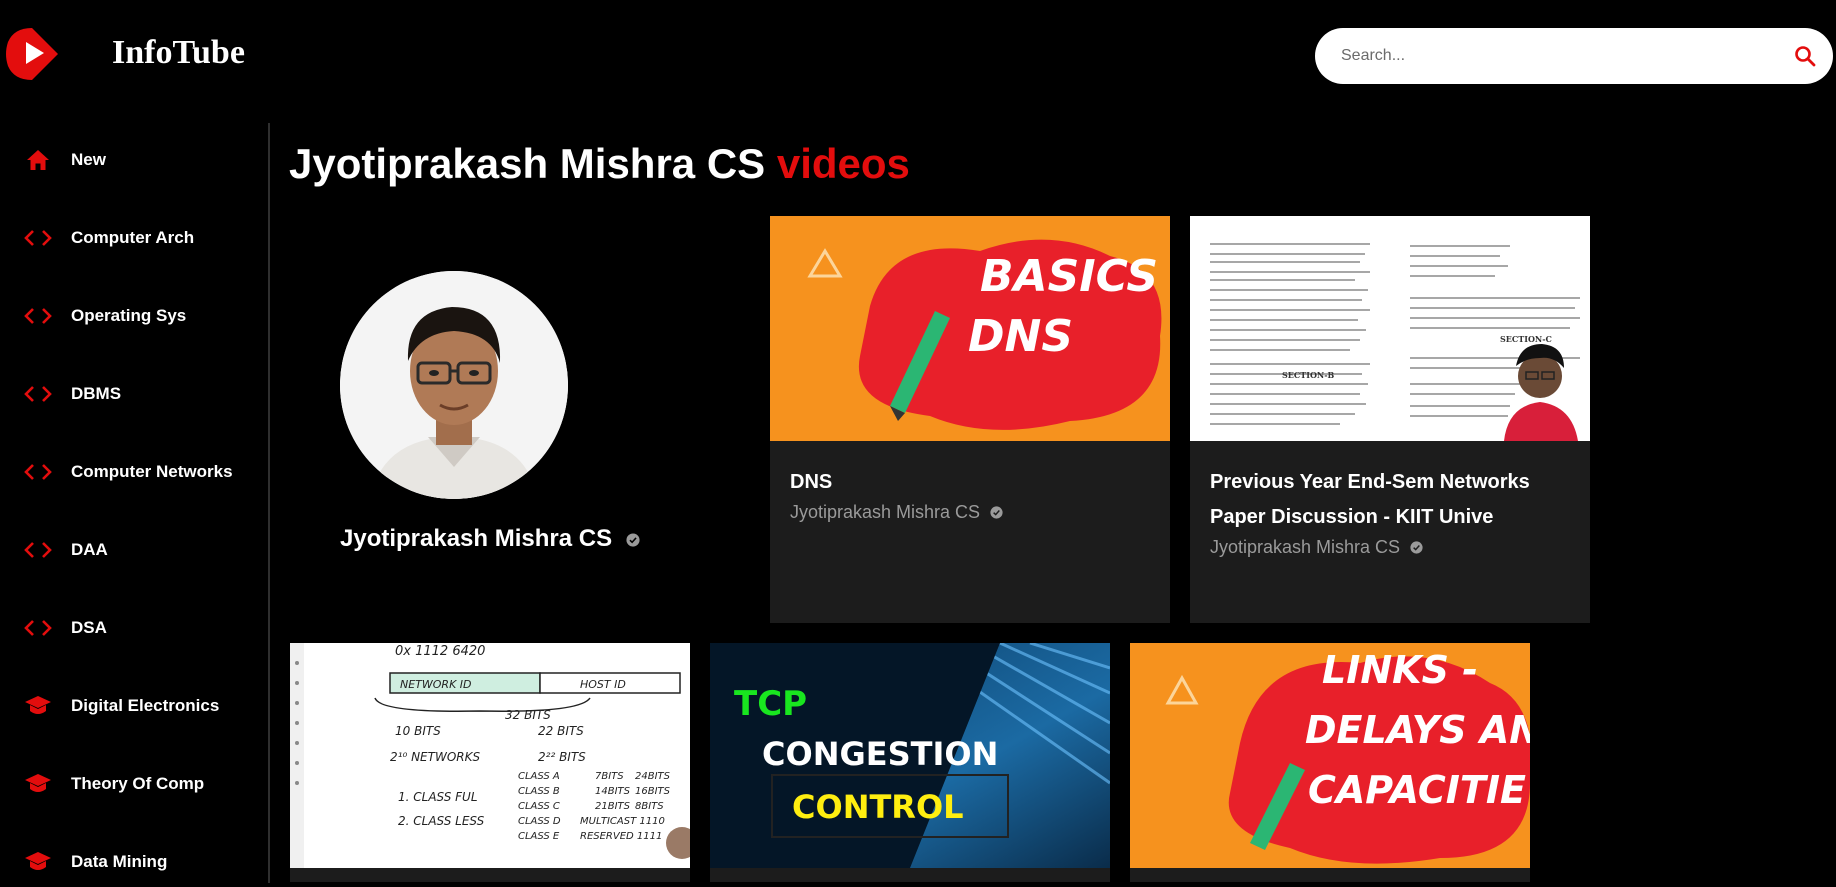 This screenshot has width=1836, height=887. I want to click on sidebar-item-theory-of-comp: Theory Of Comp, so click(133, 784).